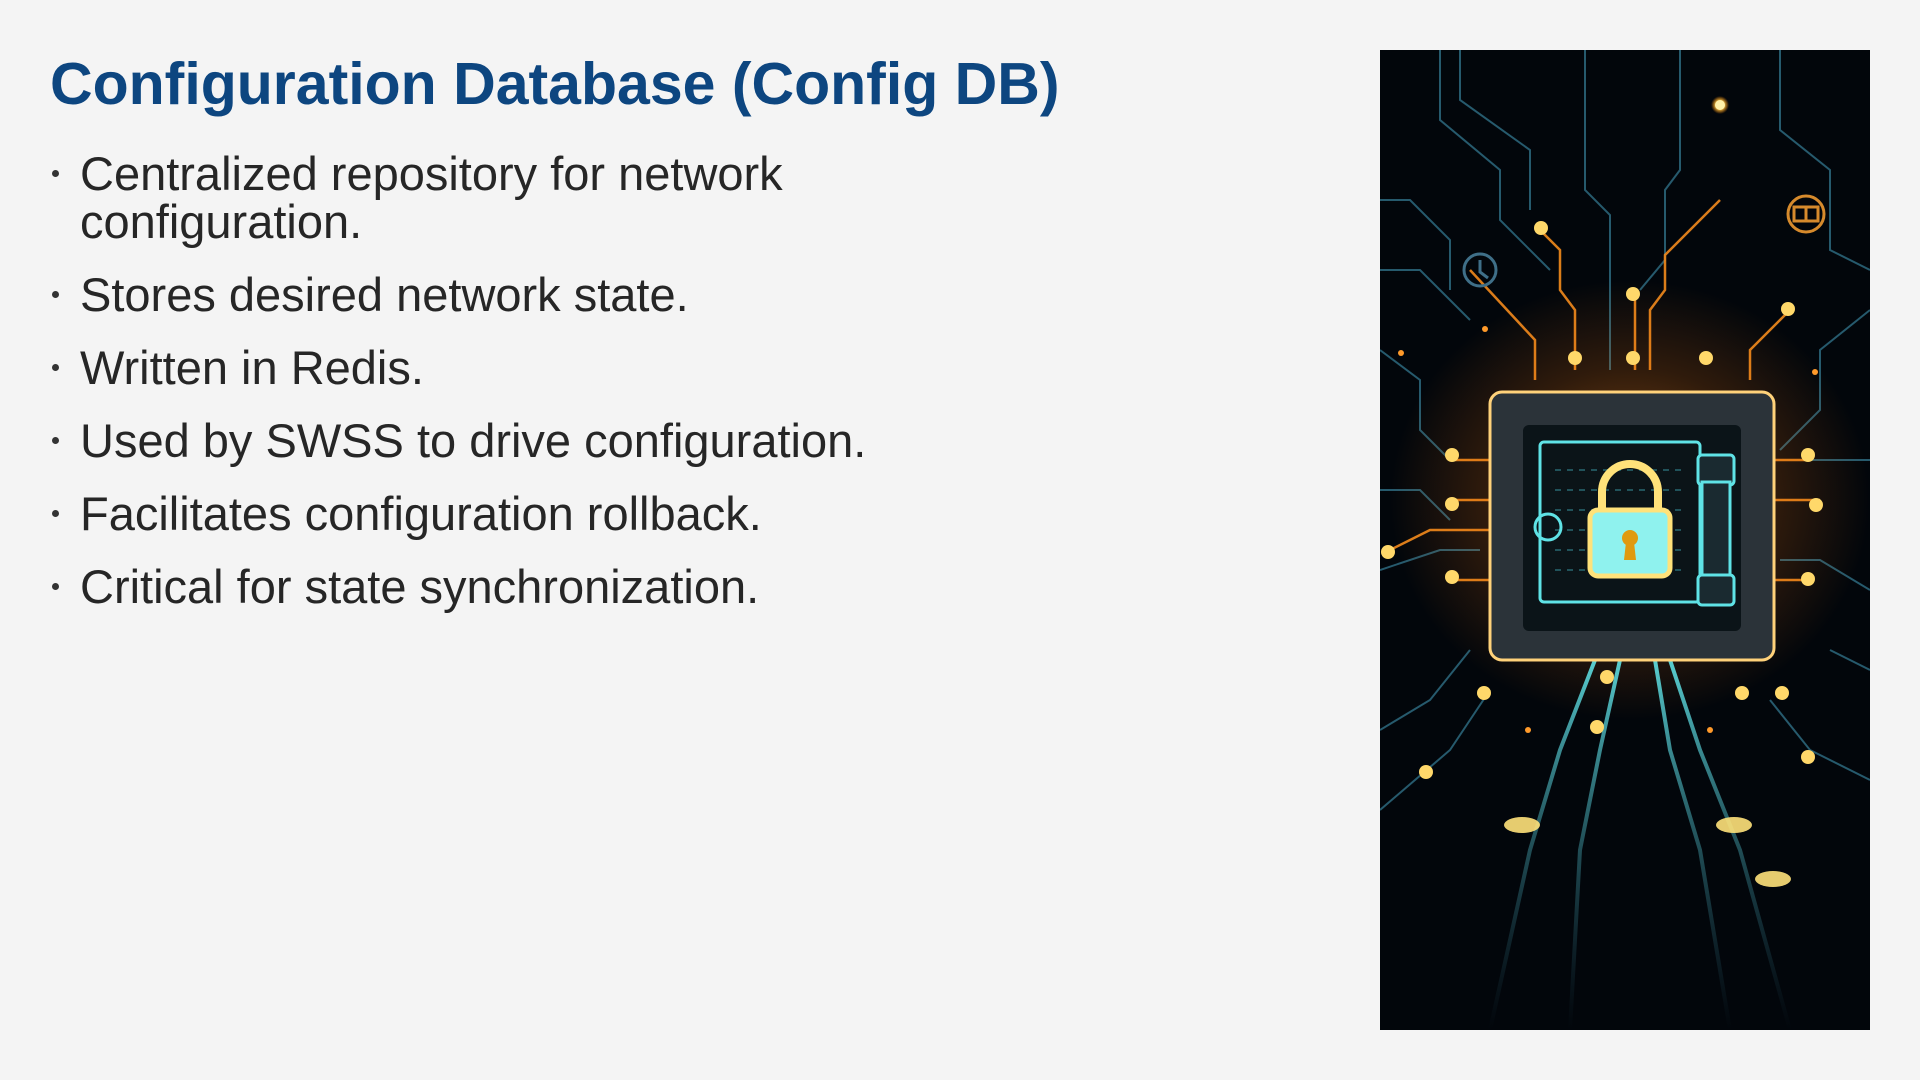  I want to click on bullet-item: Written in Redis., so click(465, 368).